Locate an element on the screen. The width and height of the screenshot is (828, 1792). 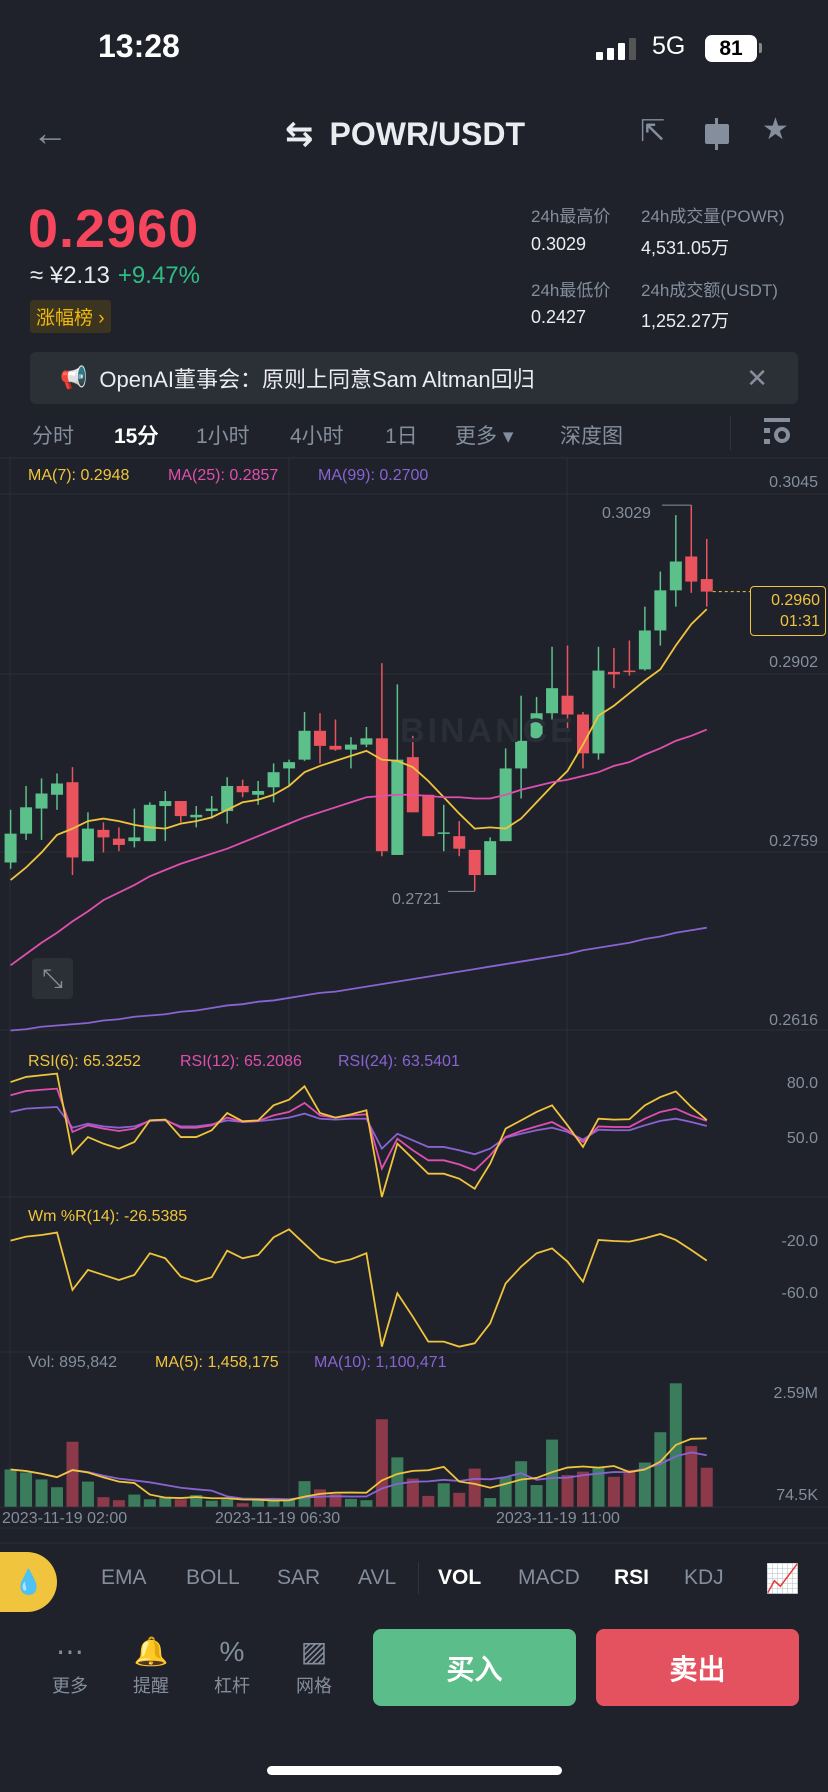
last-price-tag: 0.2960 01:31 is located at coordinates (788, 611).